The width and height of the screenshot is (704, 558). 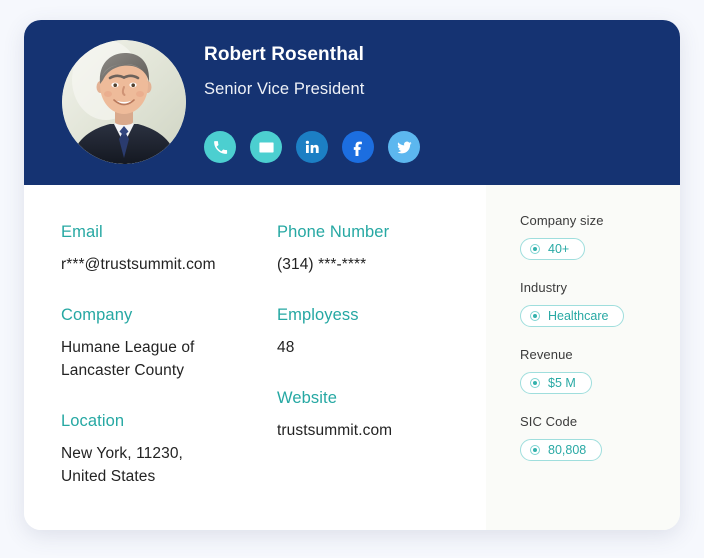 What do you see at coordinates (333, 232) in the screenshot?
I see `field-label: Phone Number` at bounding box center [333, 232].